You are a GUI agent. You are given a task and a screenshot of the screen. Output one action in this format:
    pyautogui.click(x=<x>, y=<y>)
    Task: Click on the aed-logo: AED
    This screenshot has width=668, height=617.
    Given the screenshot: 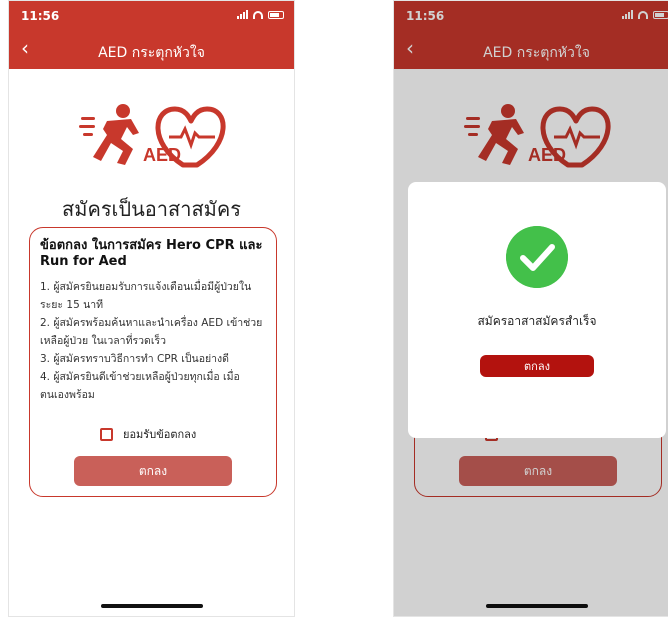 What is the action you would take?
    pyautogui.click(x=152, y=136)
    